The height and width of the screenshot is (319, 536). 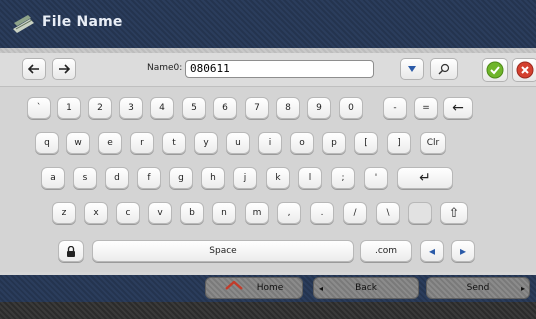 What do you see at coordinates (257, 108) in the screenshot?
I see `key-7: 7` at bounding box center [257, 108].